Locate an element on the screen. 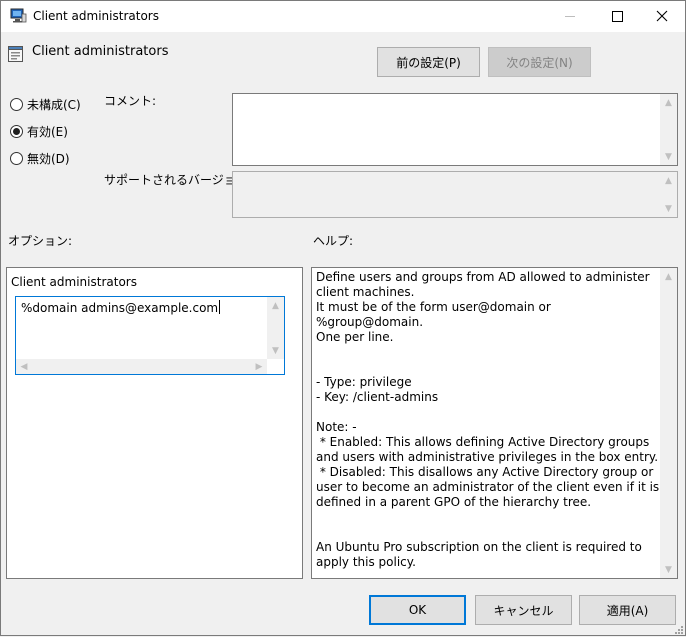 The width and height of the screenshot is (686, 637). option-value: %domain admins@example.com is located at coordinates (120, 308).